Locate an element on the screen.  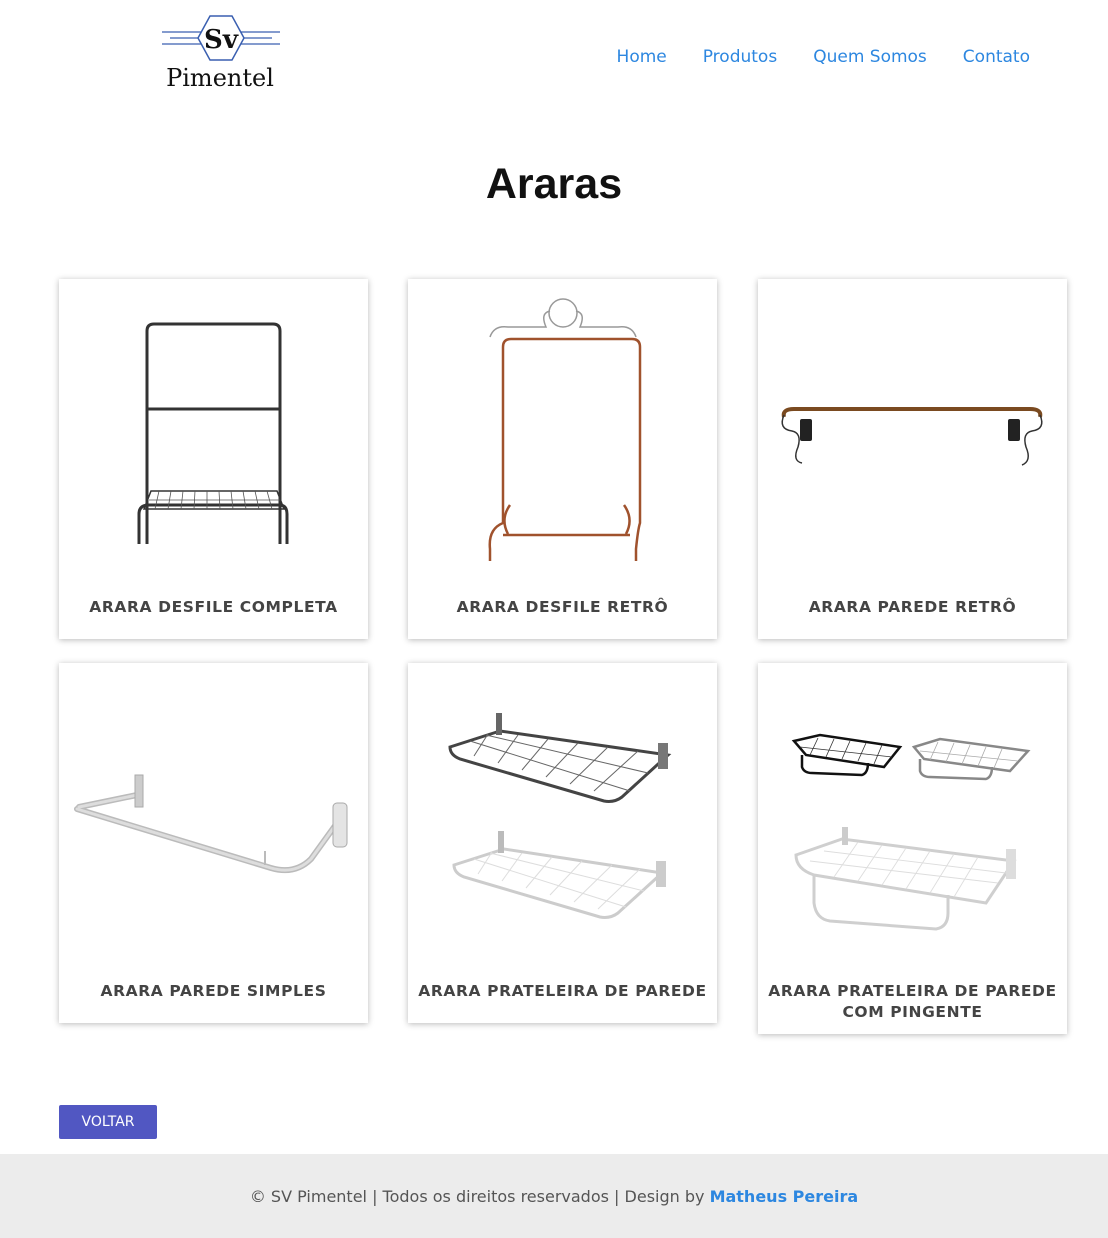
product-name: ARARA PAREDE SIMPLES is located at coordinates (213, 991).